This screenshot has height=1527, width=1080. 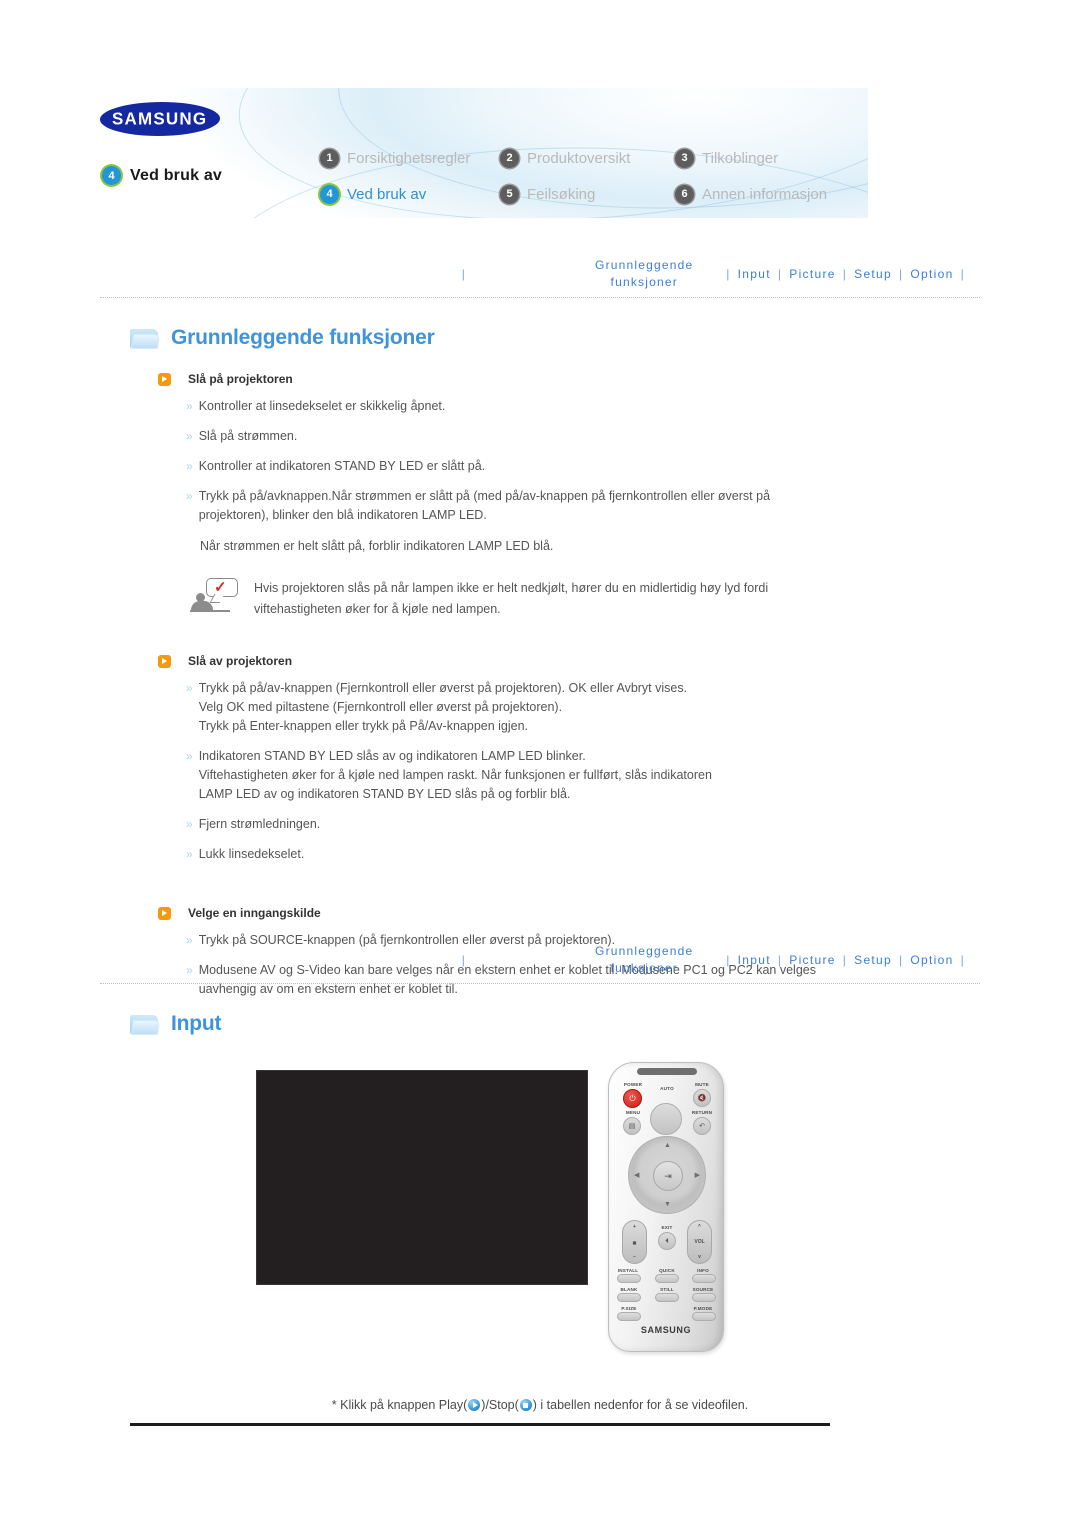 I want to click on volume-up-icon: ^, so click(x=699, y=1227).